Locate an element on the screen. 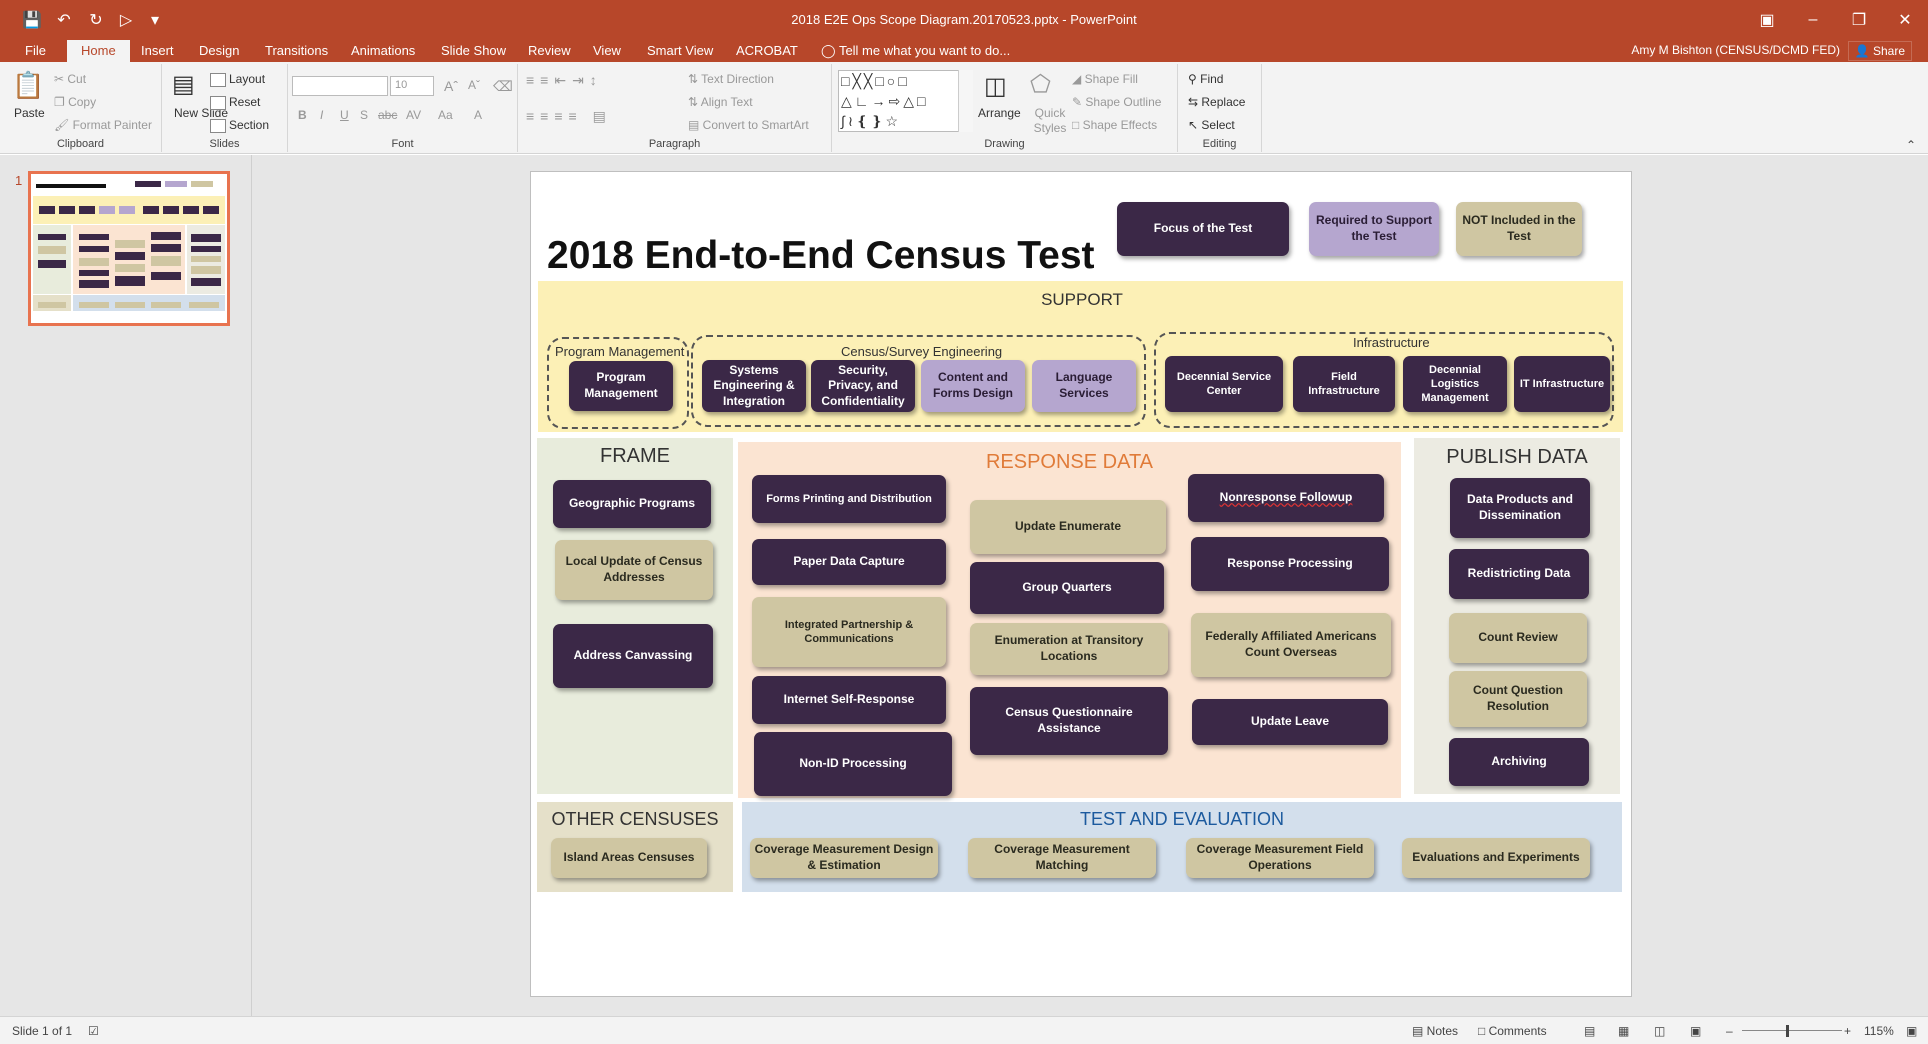  response-transitory-locations: Enumeration at Transitory Locations is located at coordinates (1069, 649).